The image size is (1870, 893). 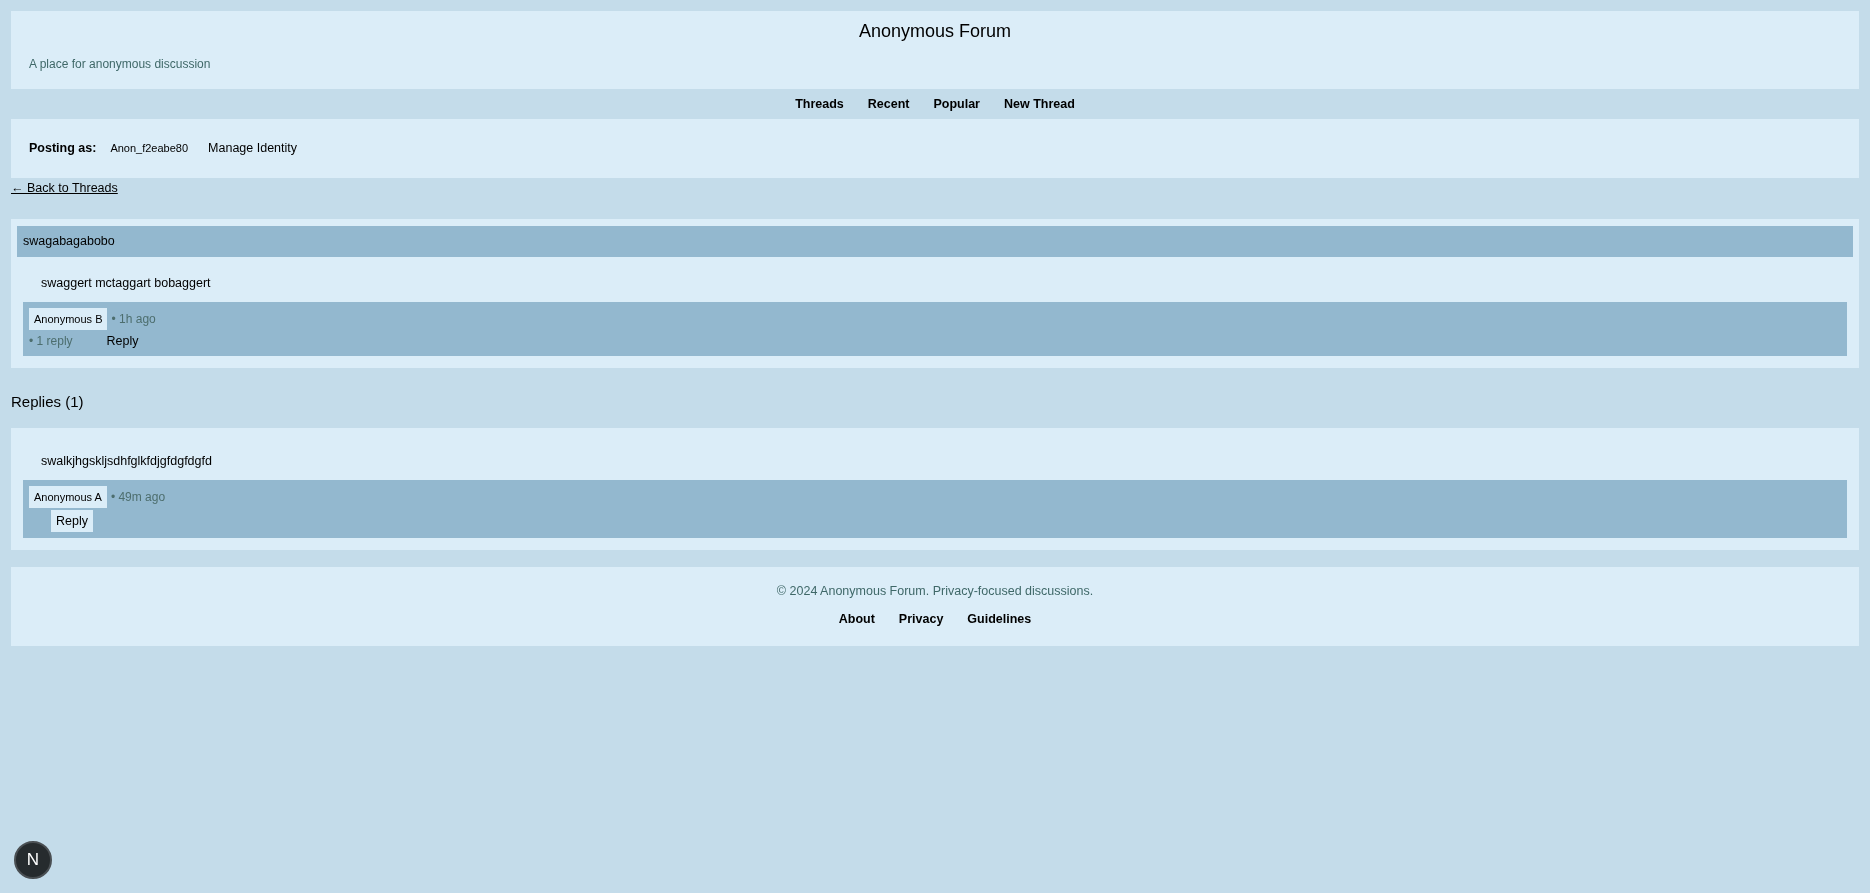 What do you see at coordinates (149, 148) in the screenshot?
I see `username: Anon_f2eabe80` at bounding box center [149, 148].